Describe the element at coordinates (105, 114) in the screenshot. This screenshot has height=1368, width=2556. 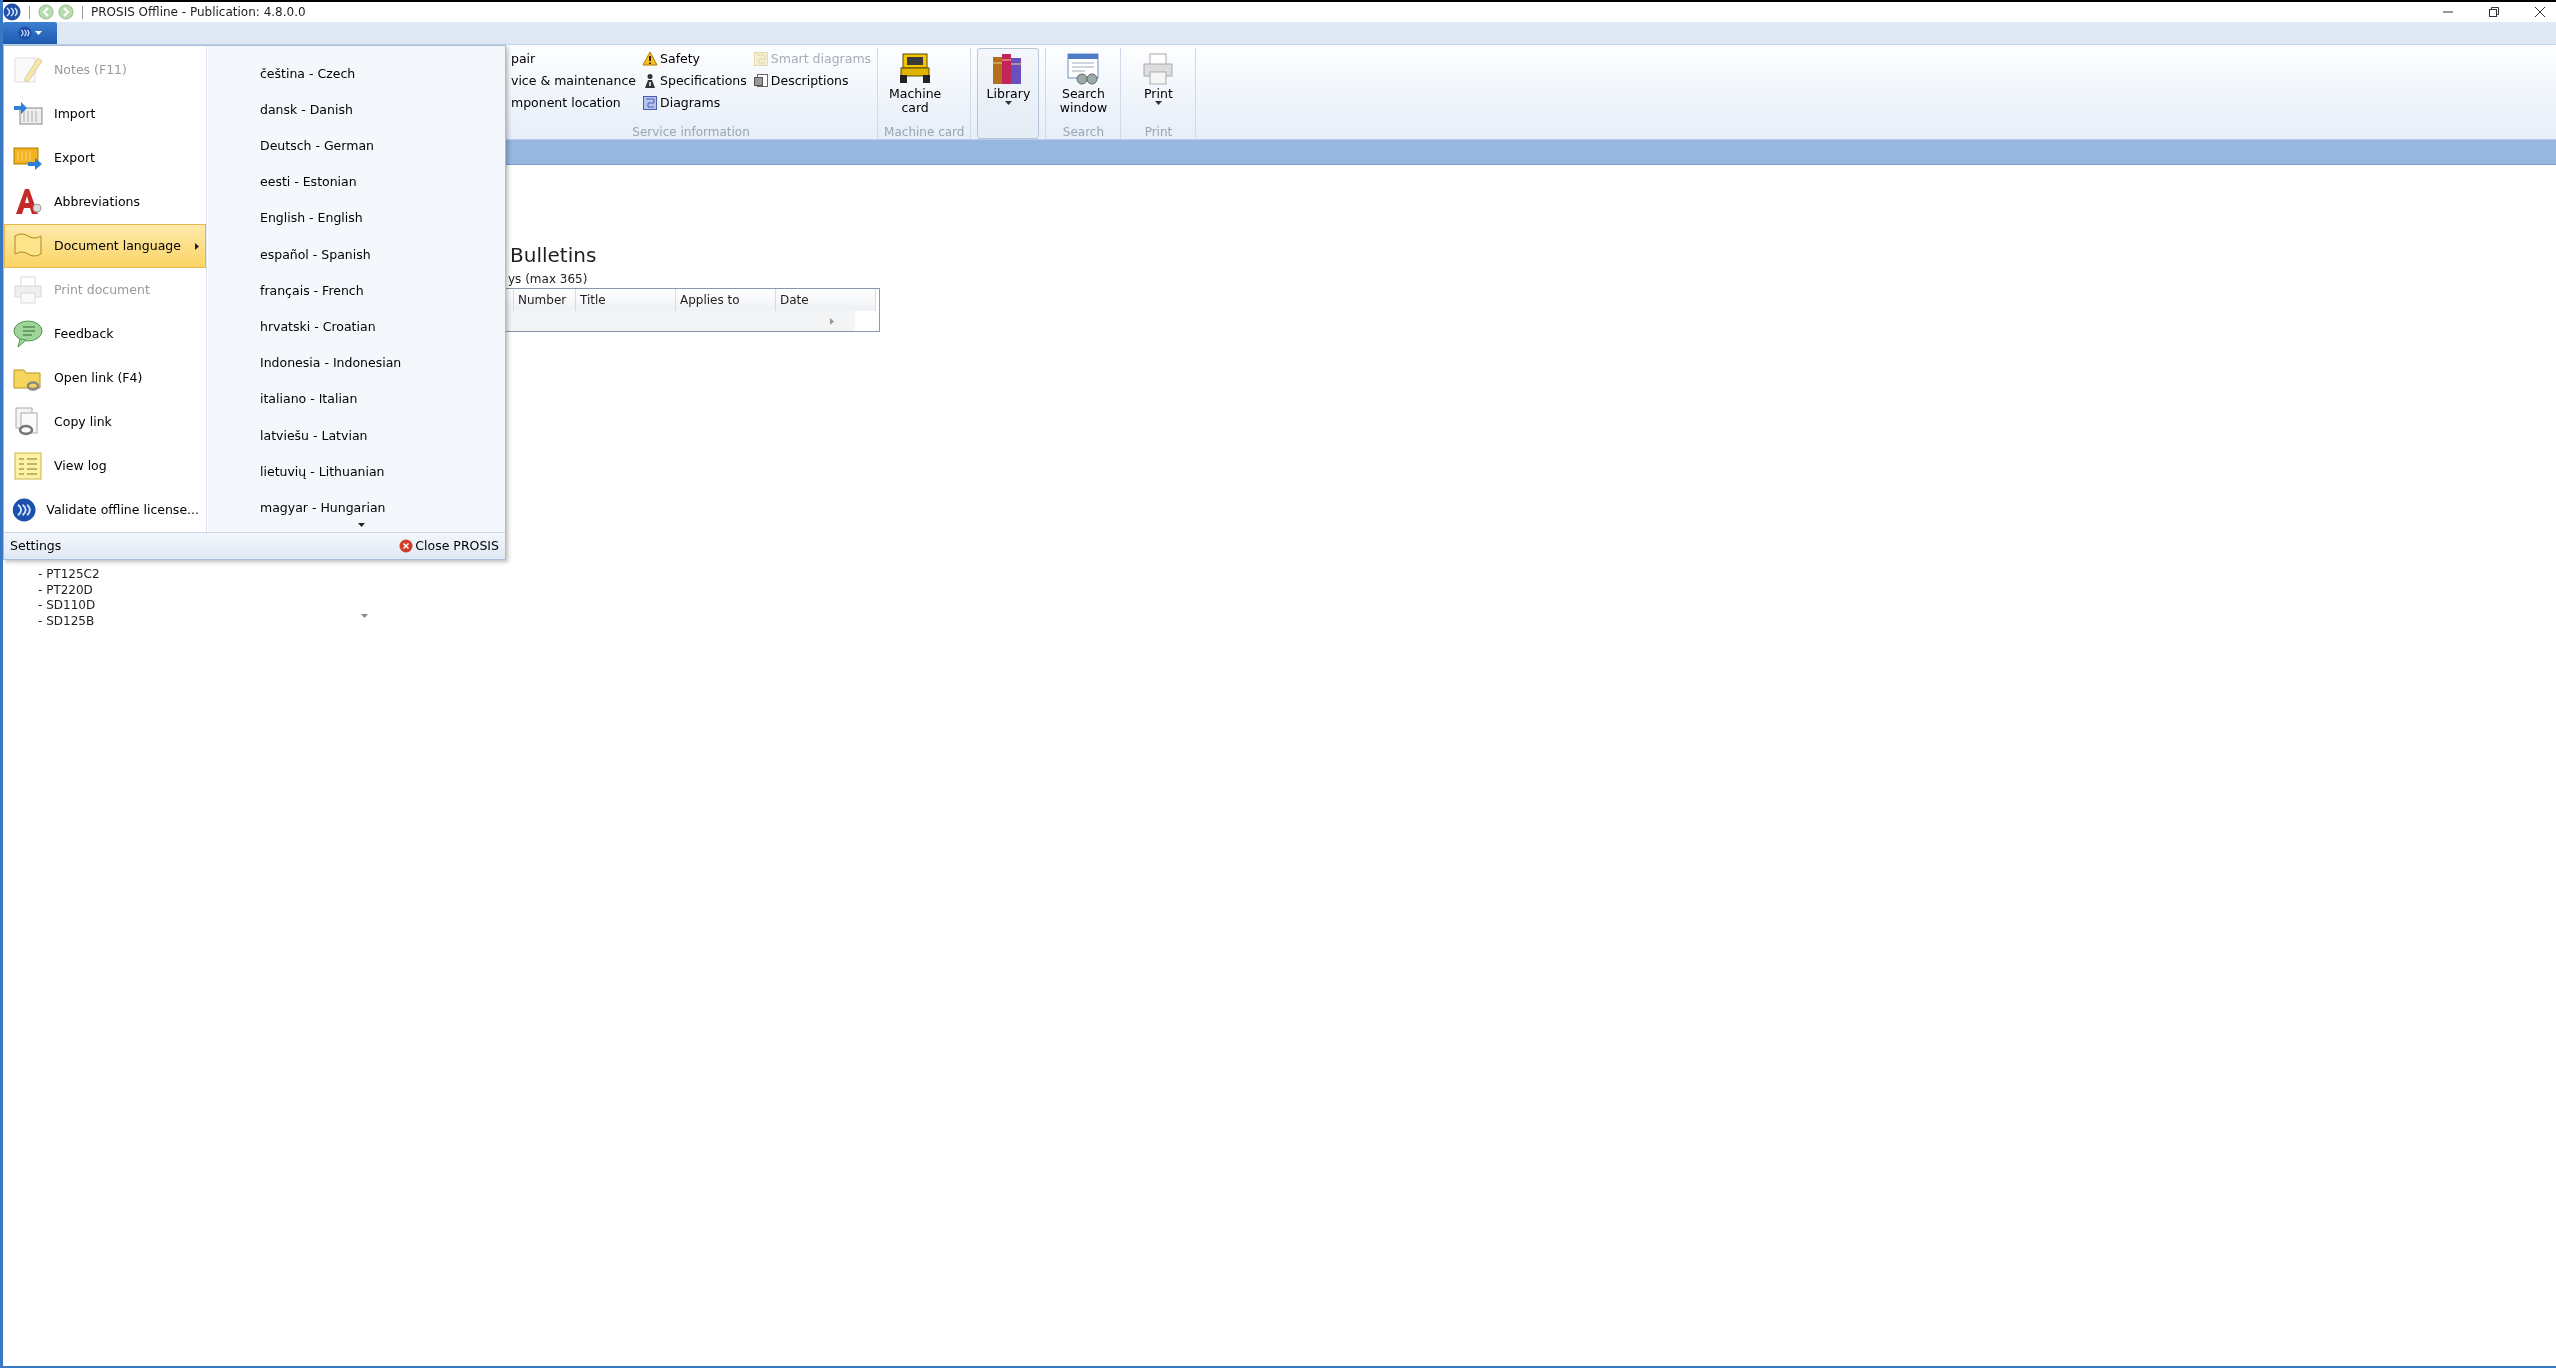
I see `menu-item: Import` at that location.